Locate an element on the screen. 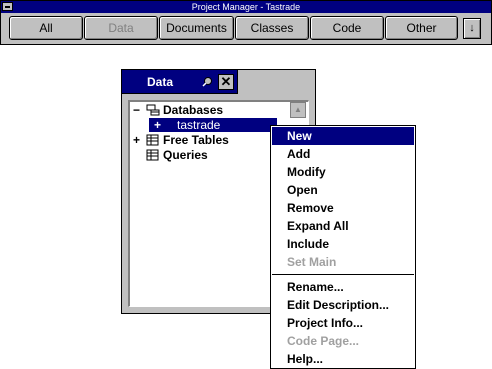 The height and width of the screenshot is (369, 492). menu-item-set-main: Set Main is located at coordinates (312, 262).